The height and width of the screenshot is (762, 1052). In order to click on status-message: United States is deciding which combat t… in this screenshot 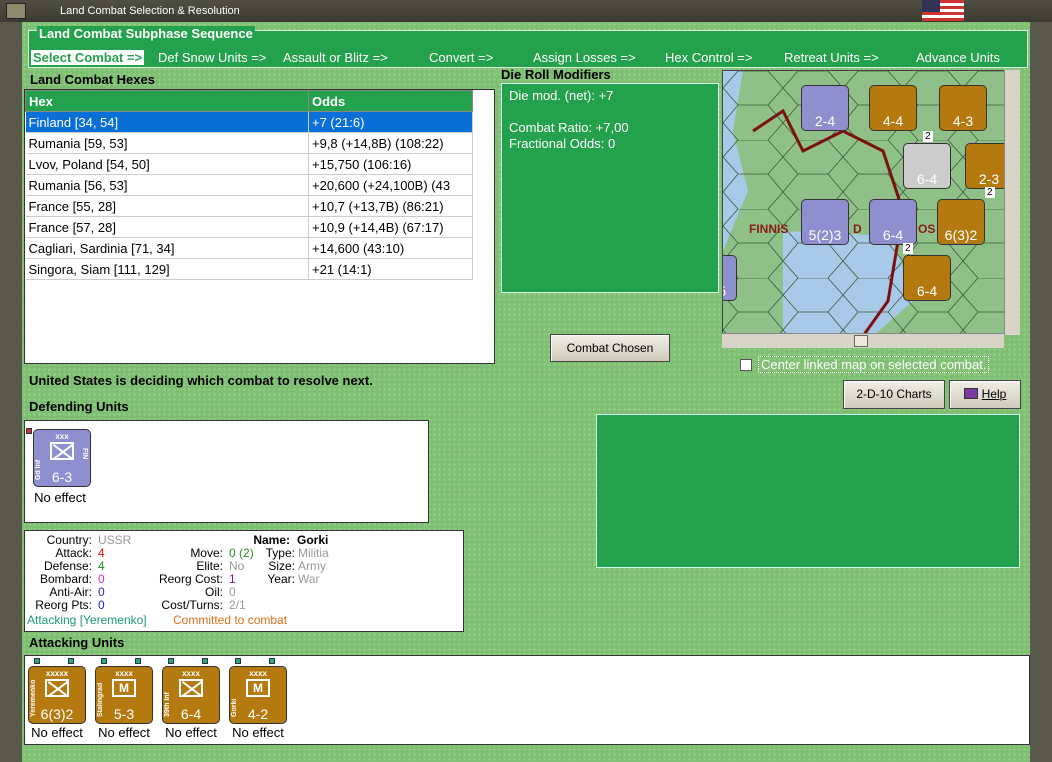, I will do `click(201, 380)`.